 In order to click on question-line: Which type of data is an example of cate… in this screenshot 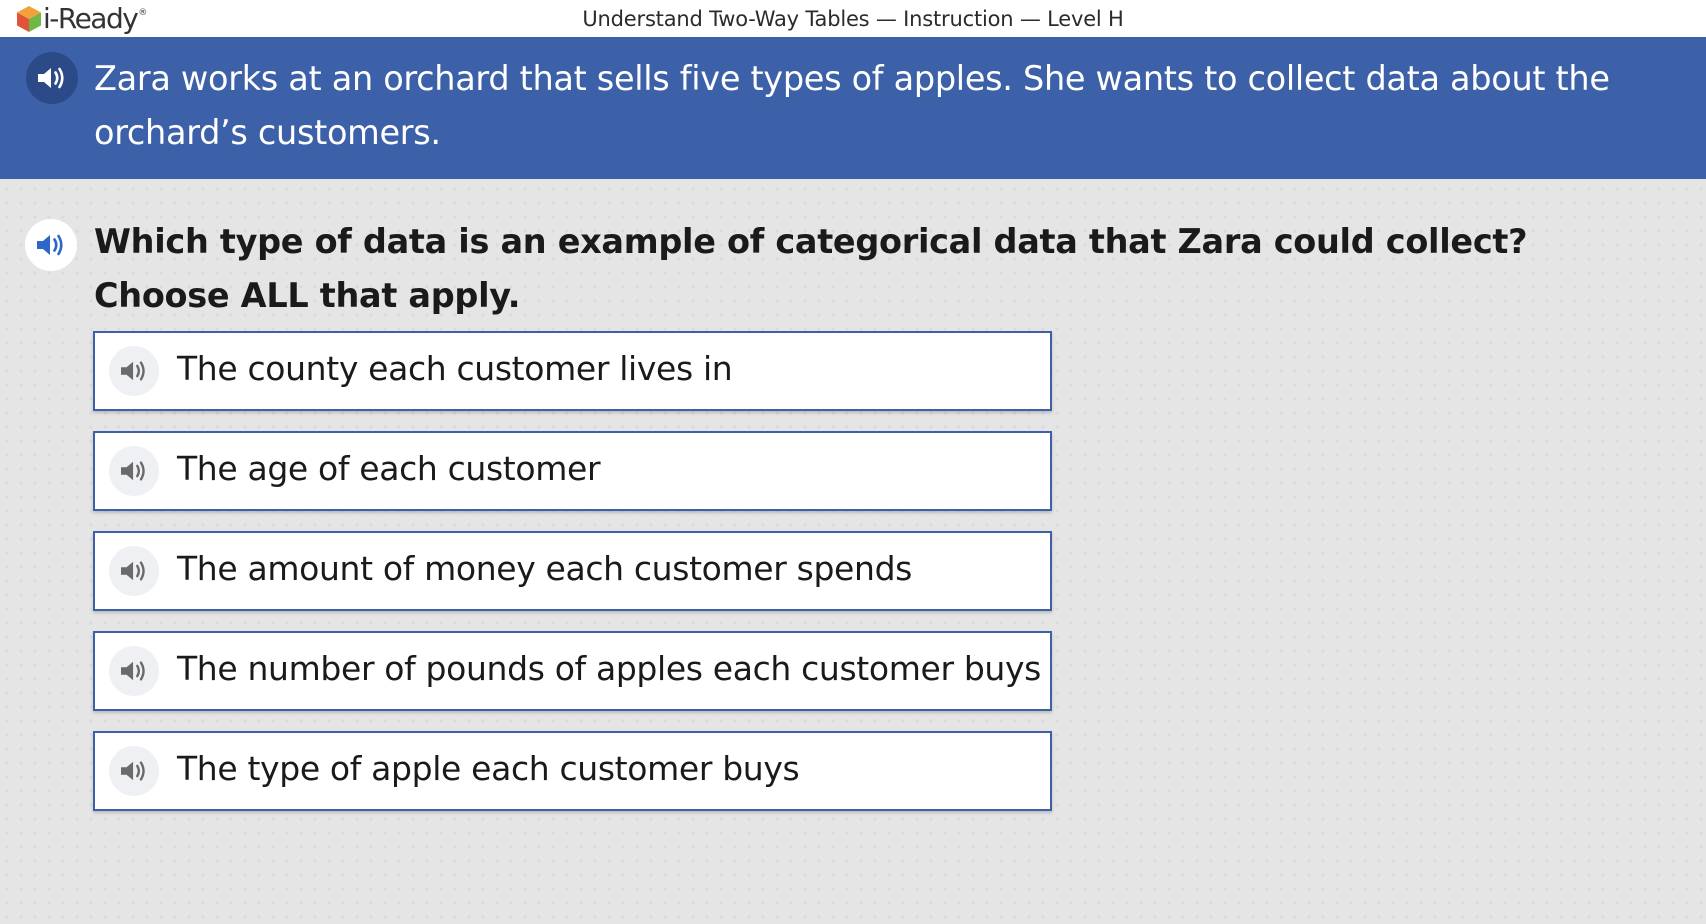, I will do `click(811, 241)`.